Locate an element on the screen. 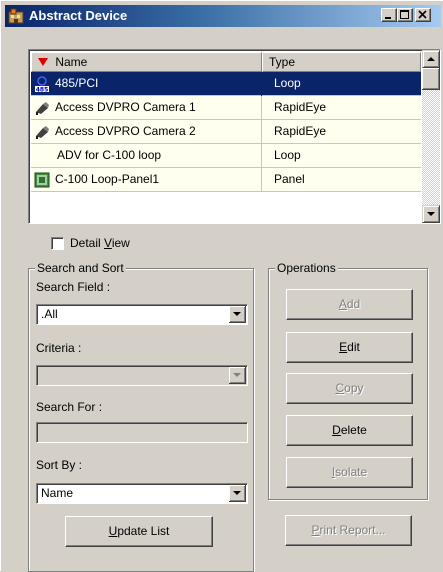 The image size is (443, 572). criteria-combo is located at coordinates (142, 375).